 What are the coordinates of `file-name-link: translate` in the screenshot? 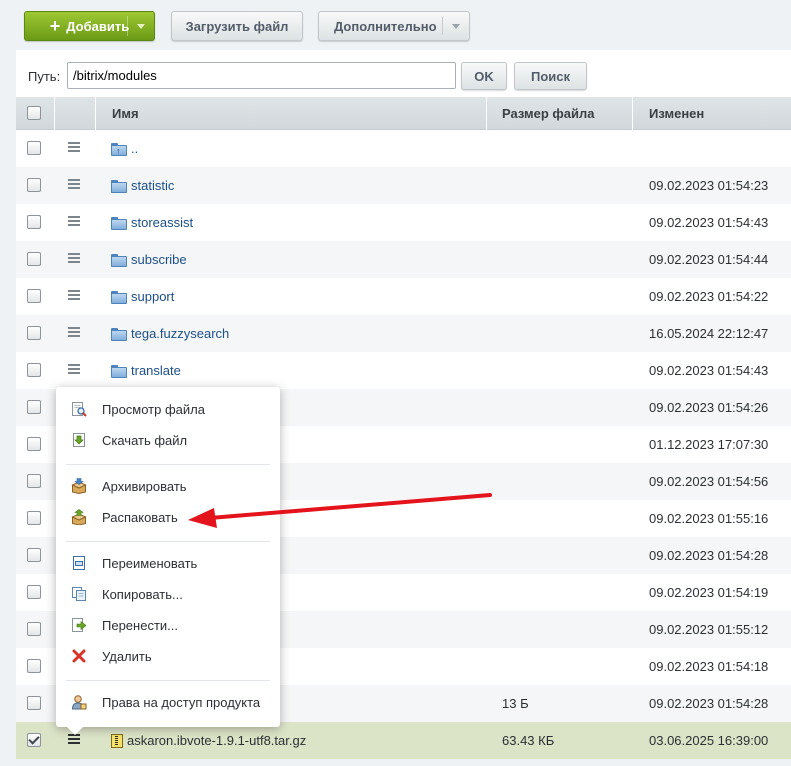 It's located at (146, 370).